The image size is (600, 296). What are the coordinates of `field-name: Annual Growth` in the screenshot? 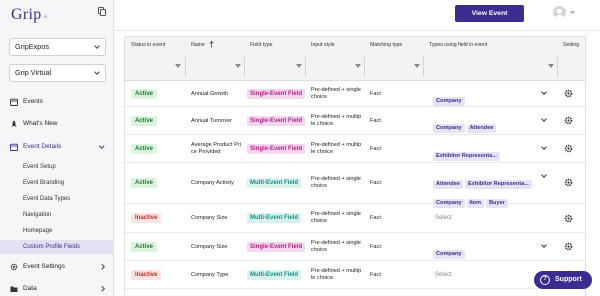 It's located at (210, 94).